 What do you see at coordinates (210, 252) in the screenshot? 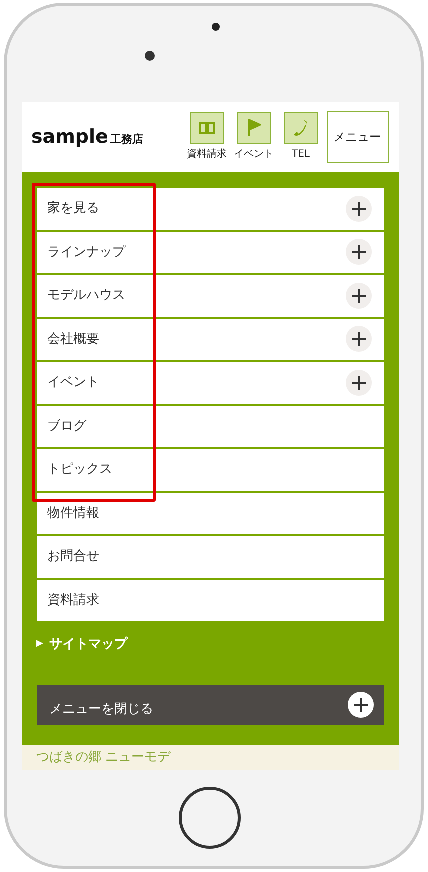
I see `menu-item: ラインナップ` at bounding box center [210, 252].